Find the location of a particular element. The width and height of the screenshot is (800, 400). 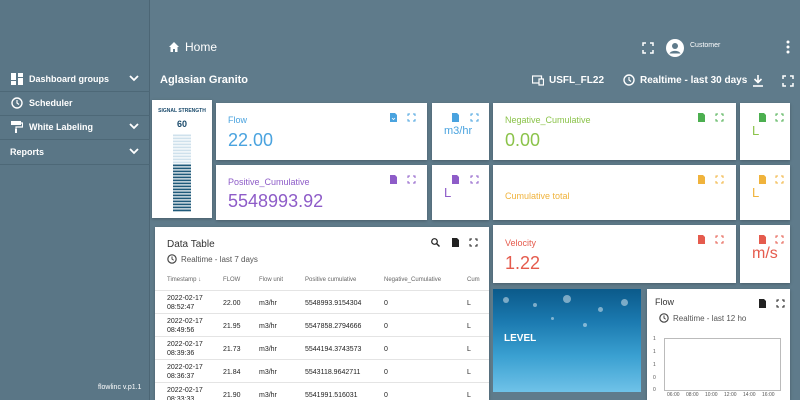

cell-pos: 5541991.516031 is located at coordinates (331, 395).